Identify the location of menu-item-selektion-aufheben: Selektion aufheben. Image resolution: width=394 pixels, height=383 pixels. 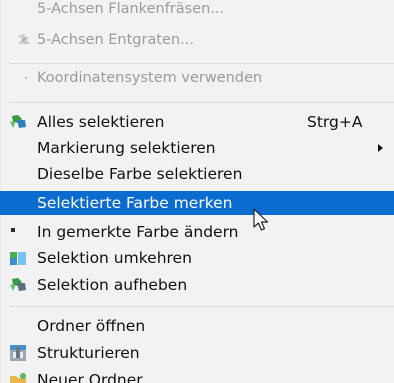
(197, 285).